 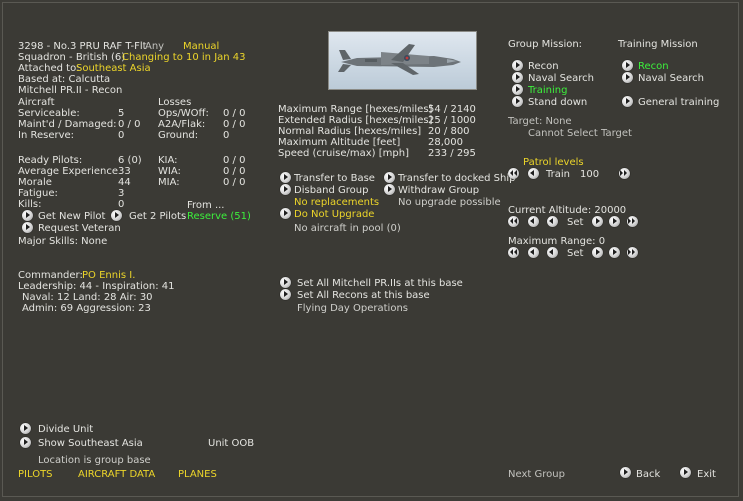 I want to click on no-replacements-label: No replacements, so click(x=337, y=202).